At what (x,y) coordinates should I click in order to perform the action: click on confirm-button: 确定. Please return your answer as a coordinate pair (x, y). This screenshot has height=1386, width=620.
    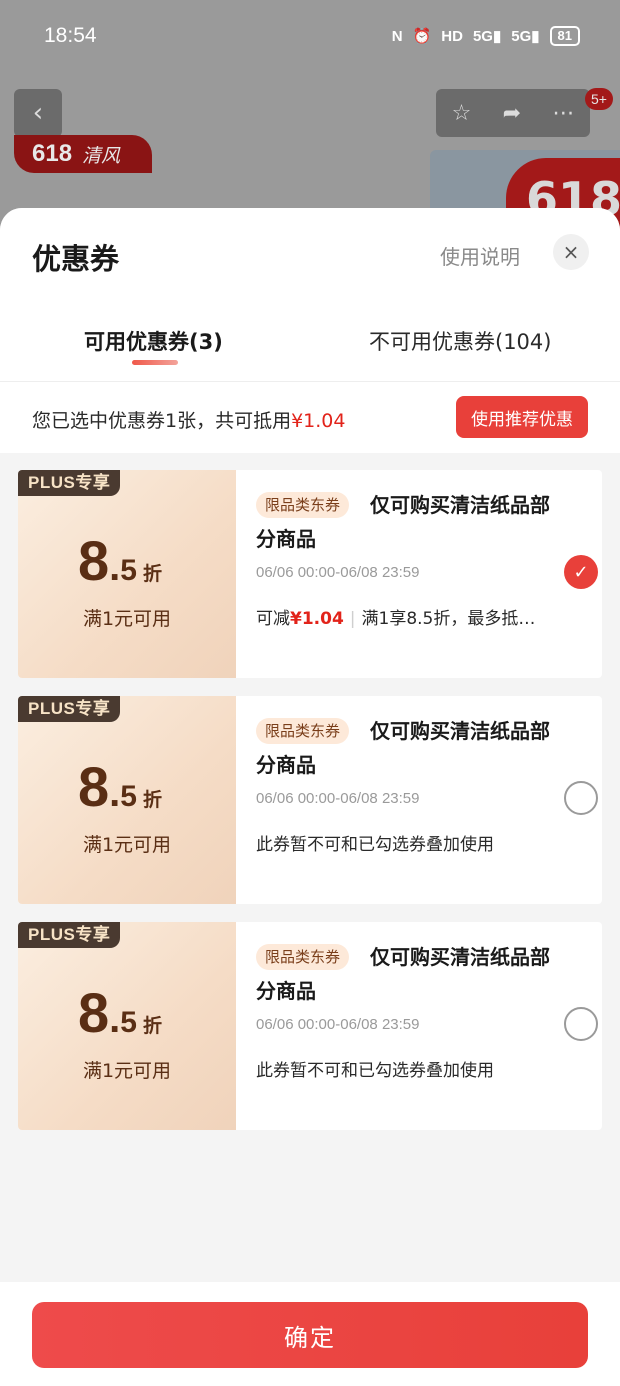
    Looking at the image, I should click on (310, 1335).